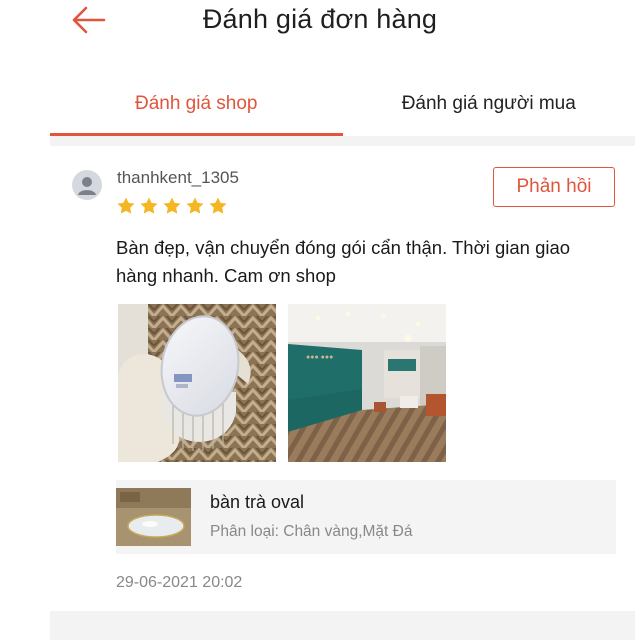 The image size is (640, 640). I want to click on user-avatar-icon, so click(87, 186).